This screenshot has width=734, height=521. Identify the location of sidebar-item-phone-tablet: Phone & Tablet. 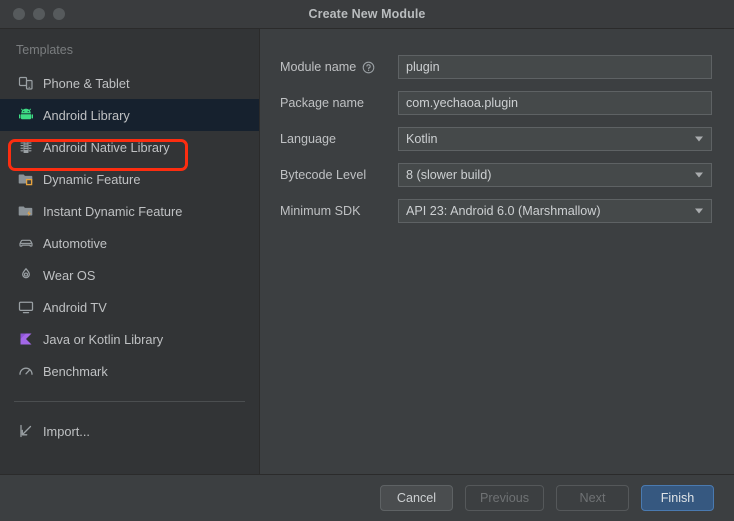
(129, 83).